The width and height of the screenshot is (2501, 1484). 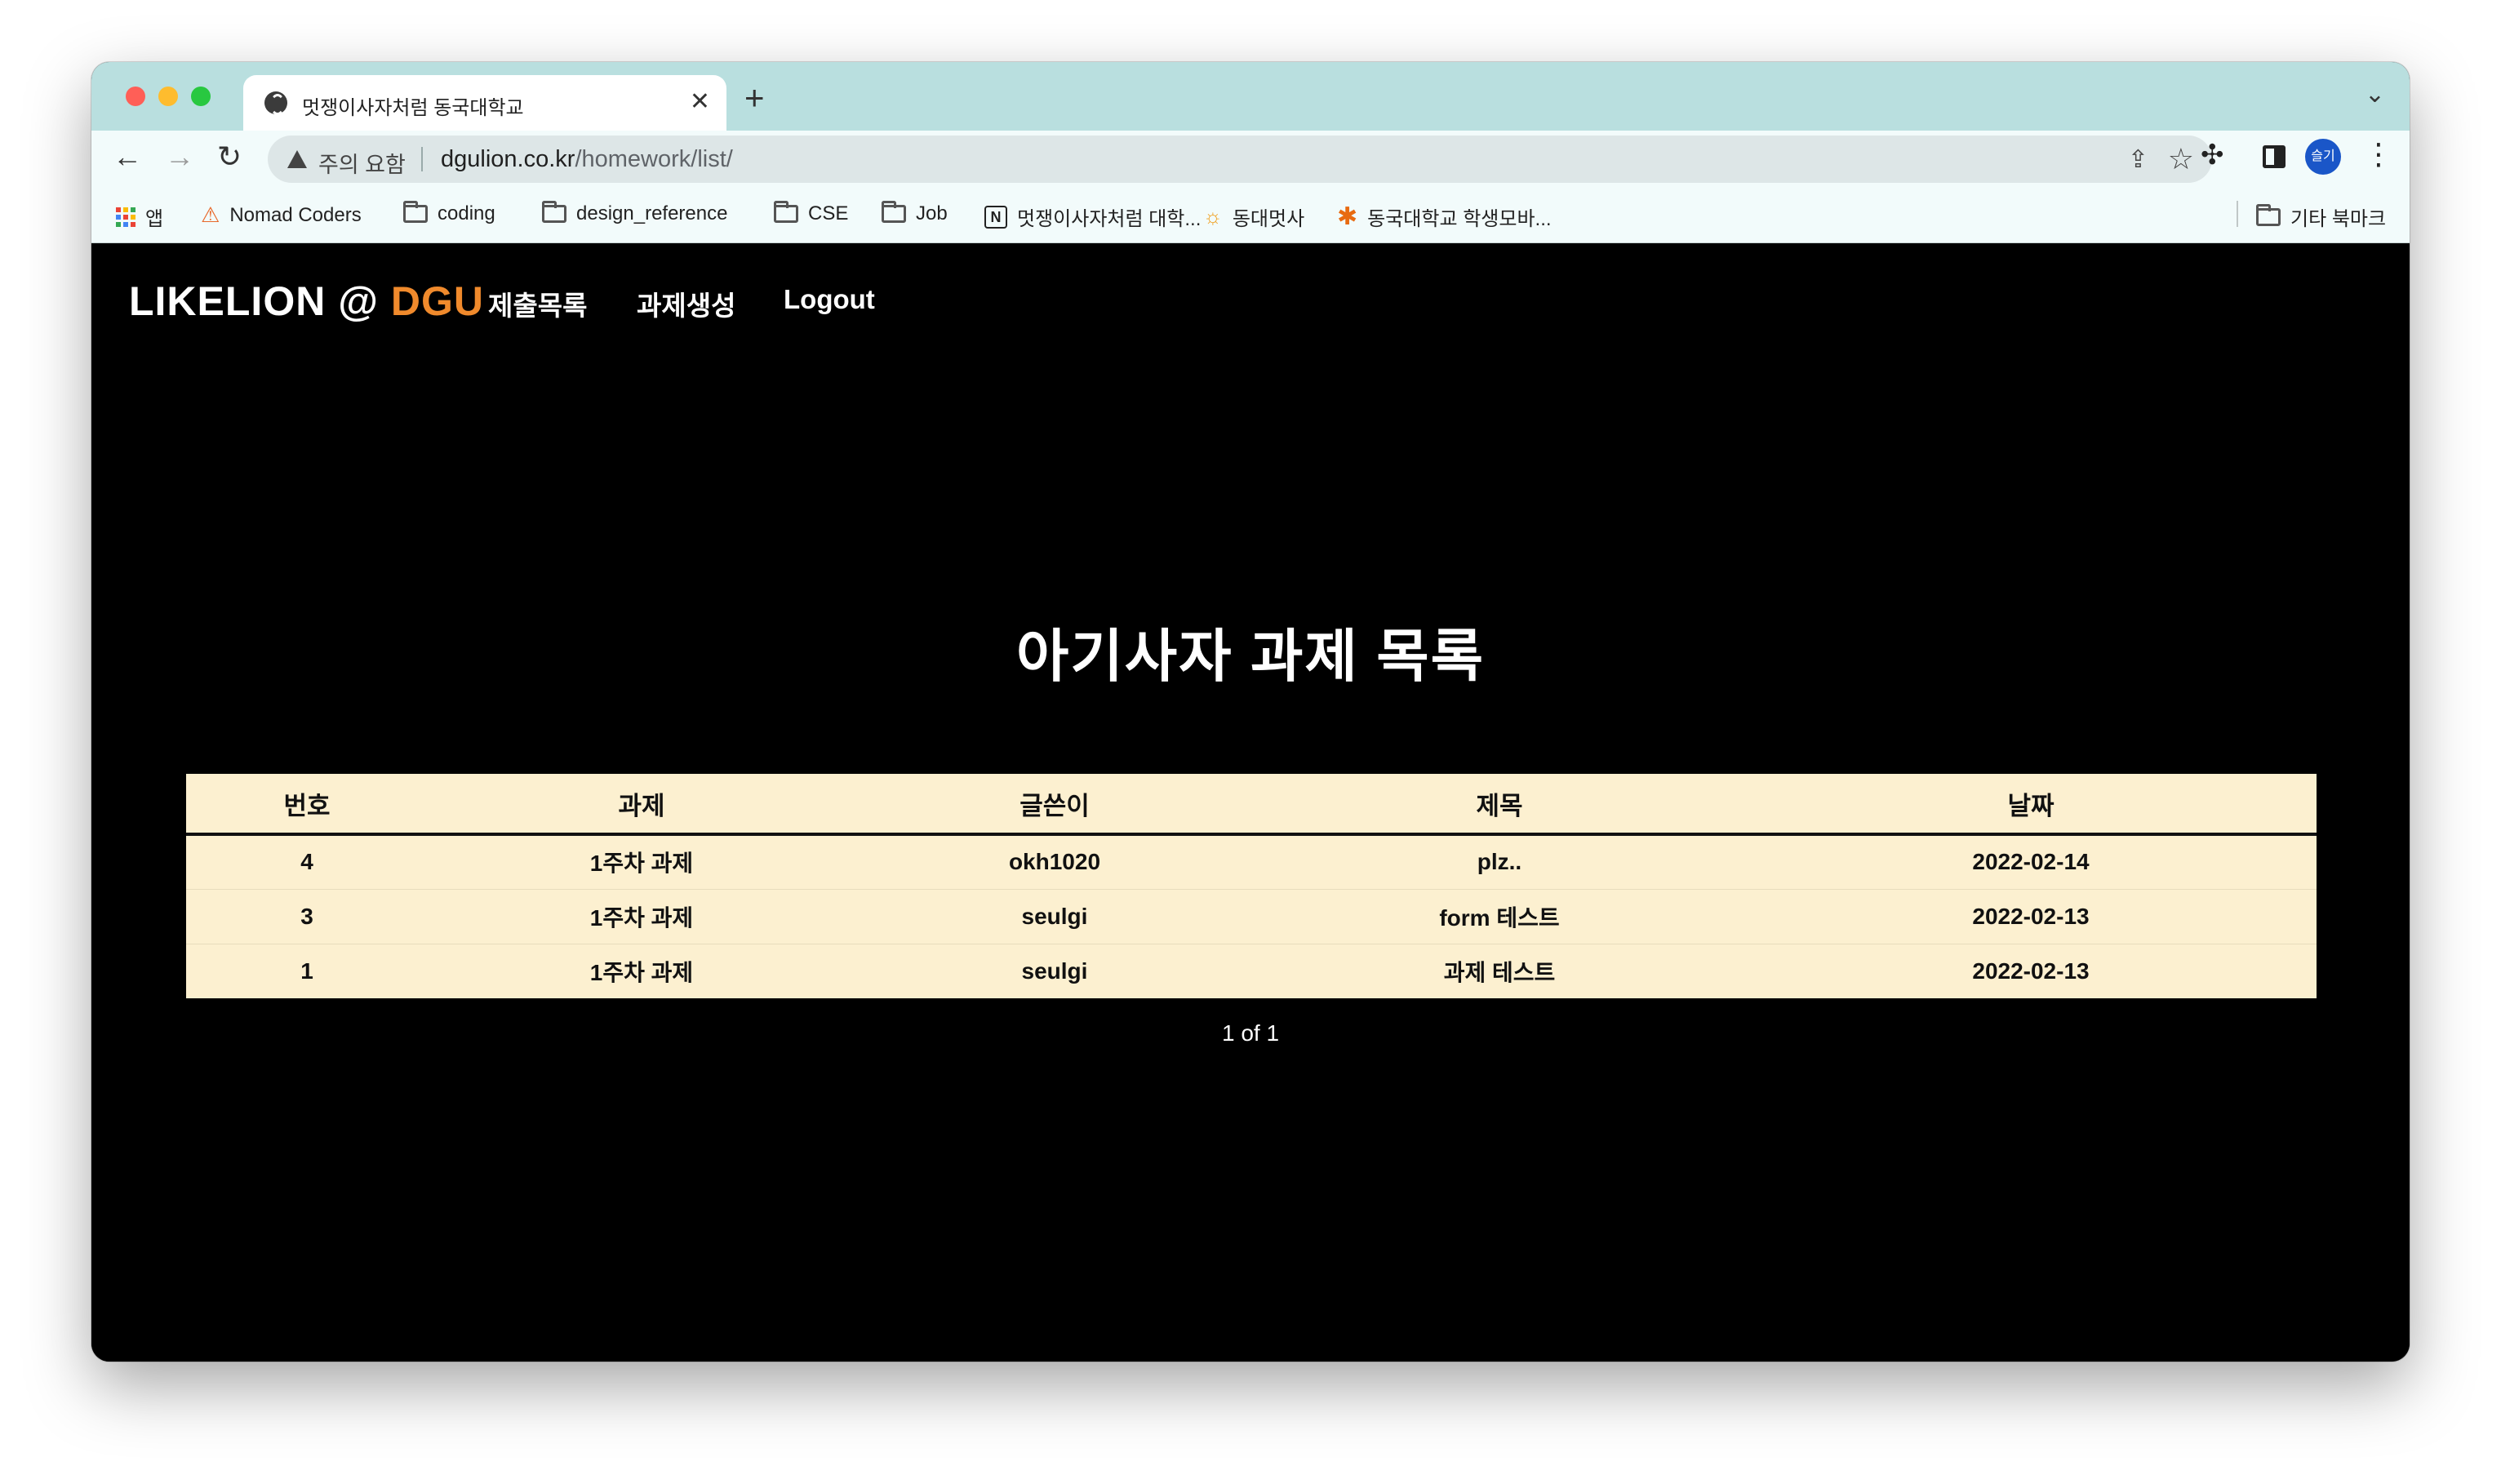 I want to click on sun-icon: ☼, so click(x=1213, y=216).